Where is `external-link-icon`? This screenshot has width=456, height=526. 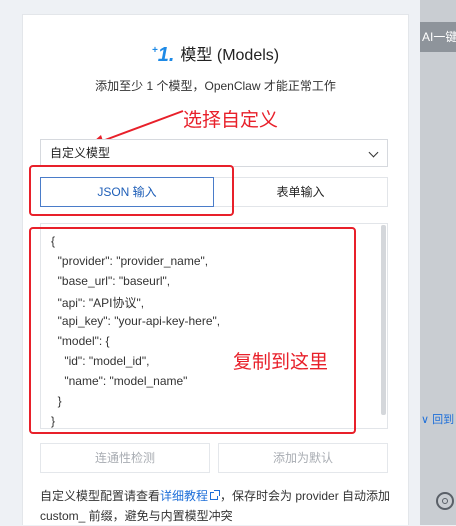
external-link-icon is located at coordinates (215, 495).